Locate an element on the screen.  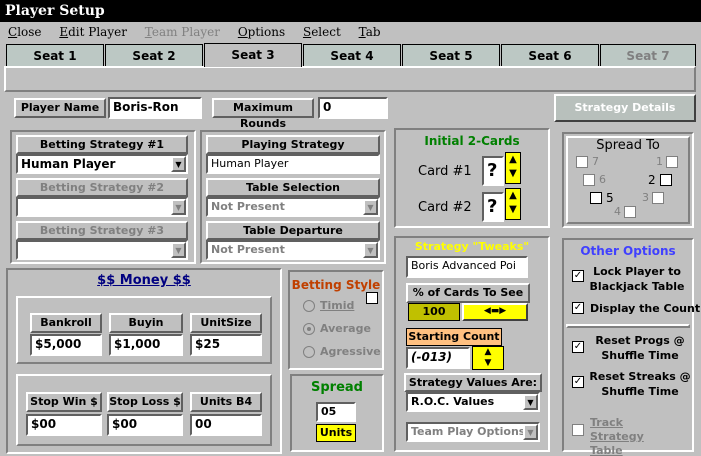
strategy-values-dropdown: R.O.C. Values ▼ is located at coordinates (473, 402).